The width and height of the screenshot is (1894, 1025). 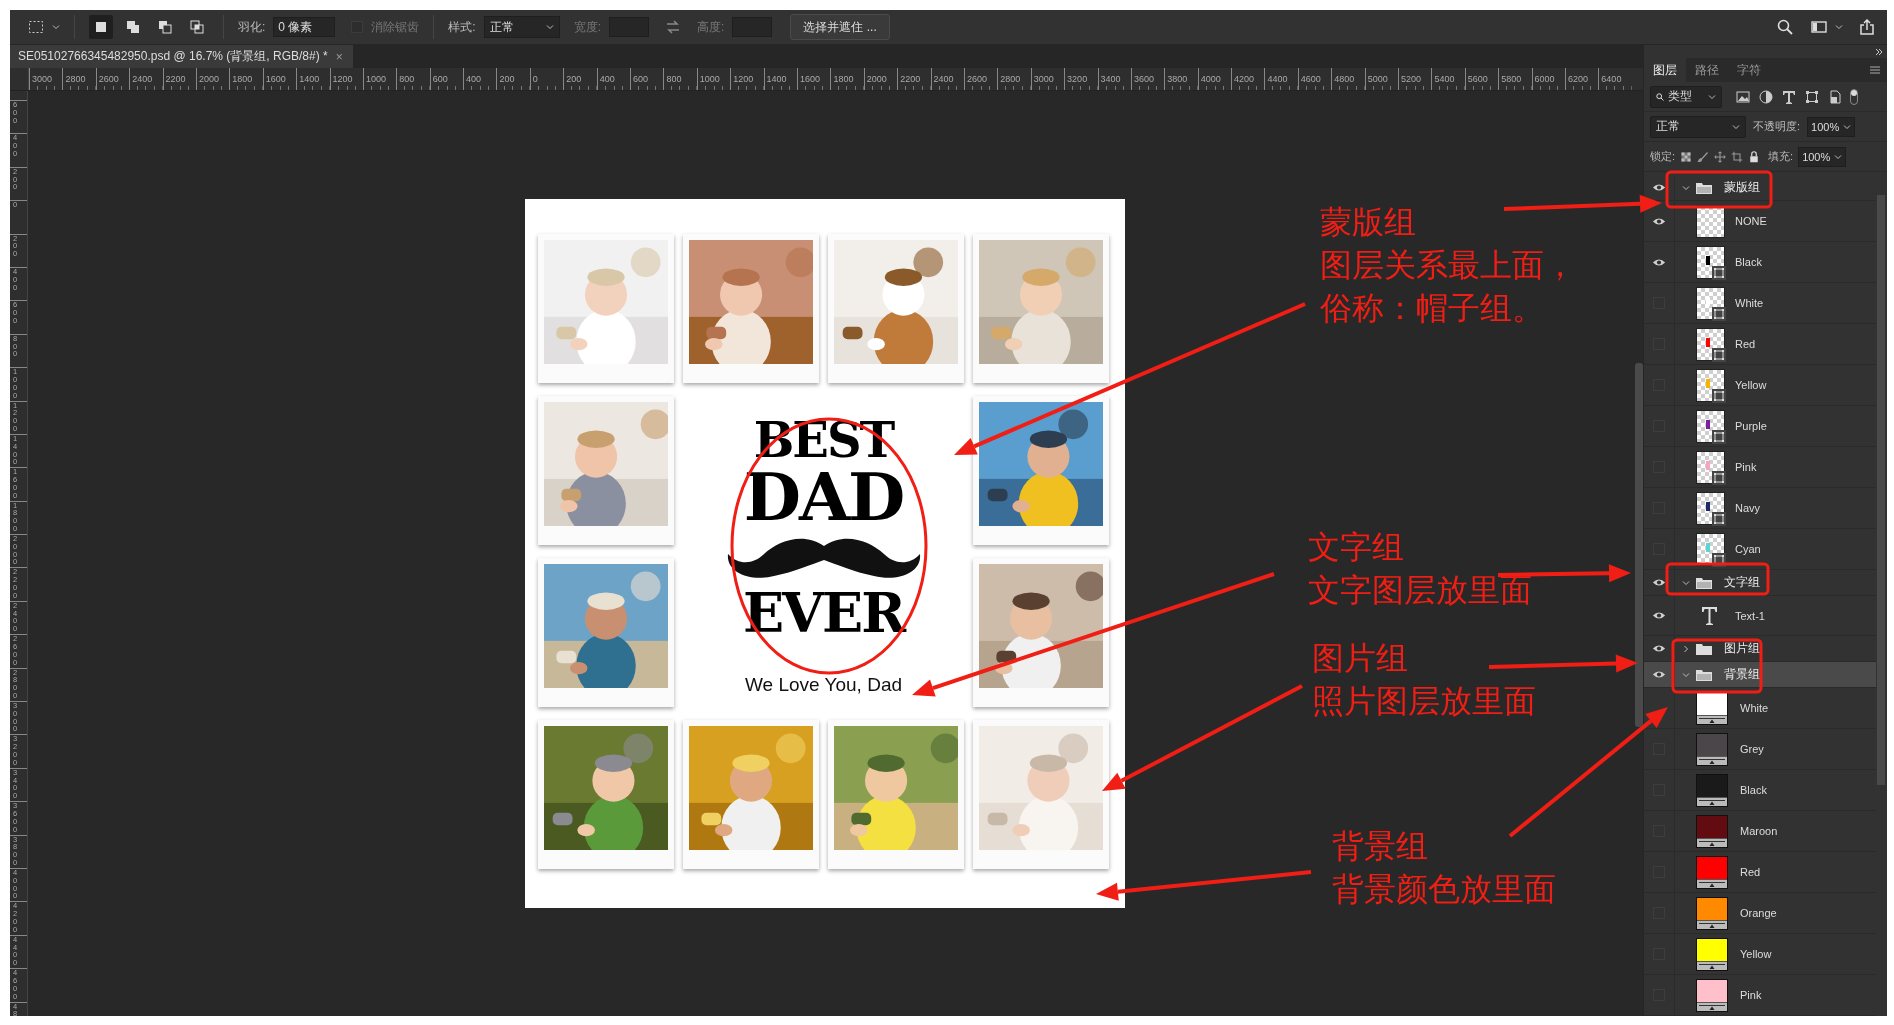 I want to click on layer-row: Text-1, so click(x=1760, y=616).